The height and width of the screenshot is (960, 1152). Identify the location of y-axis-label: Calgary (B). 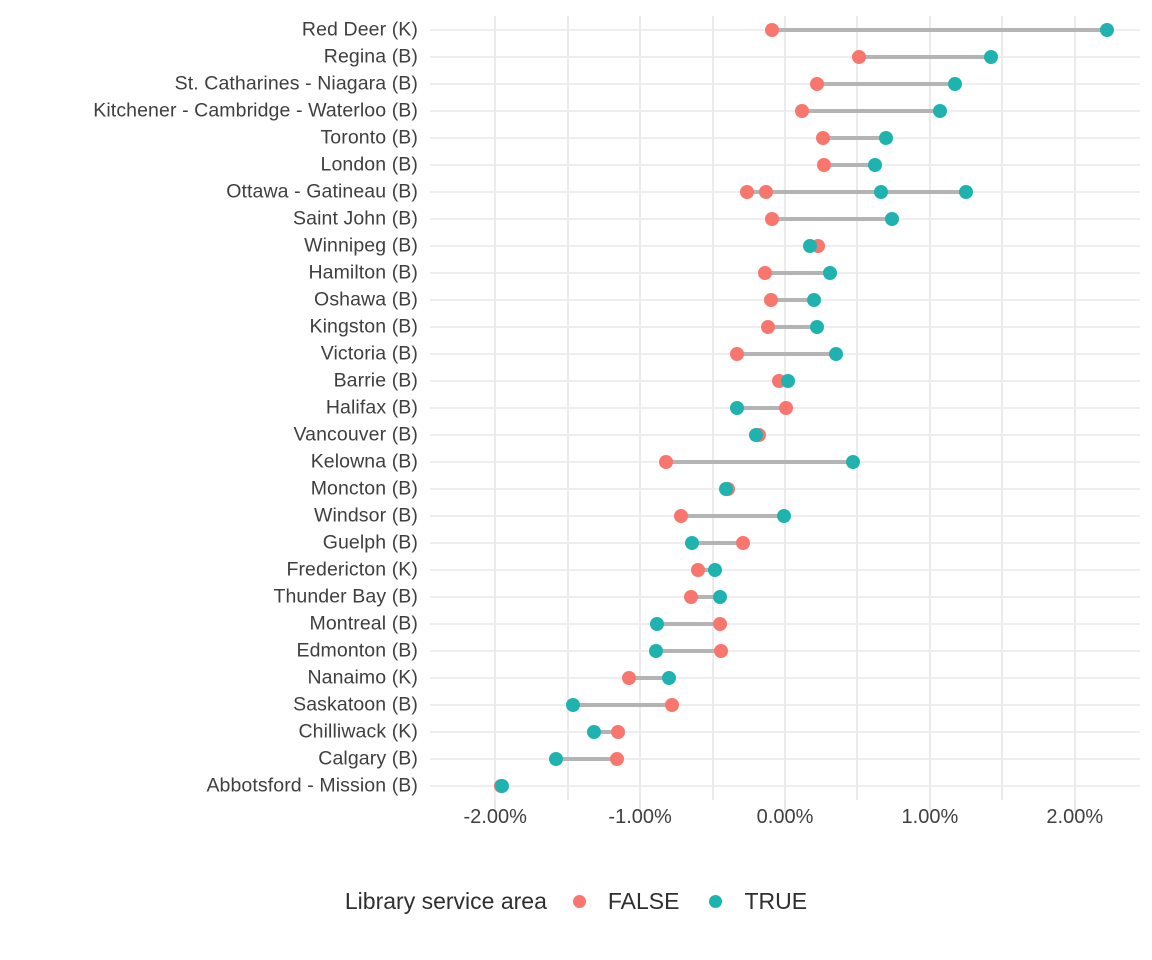
(368, 758).